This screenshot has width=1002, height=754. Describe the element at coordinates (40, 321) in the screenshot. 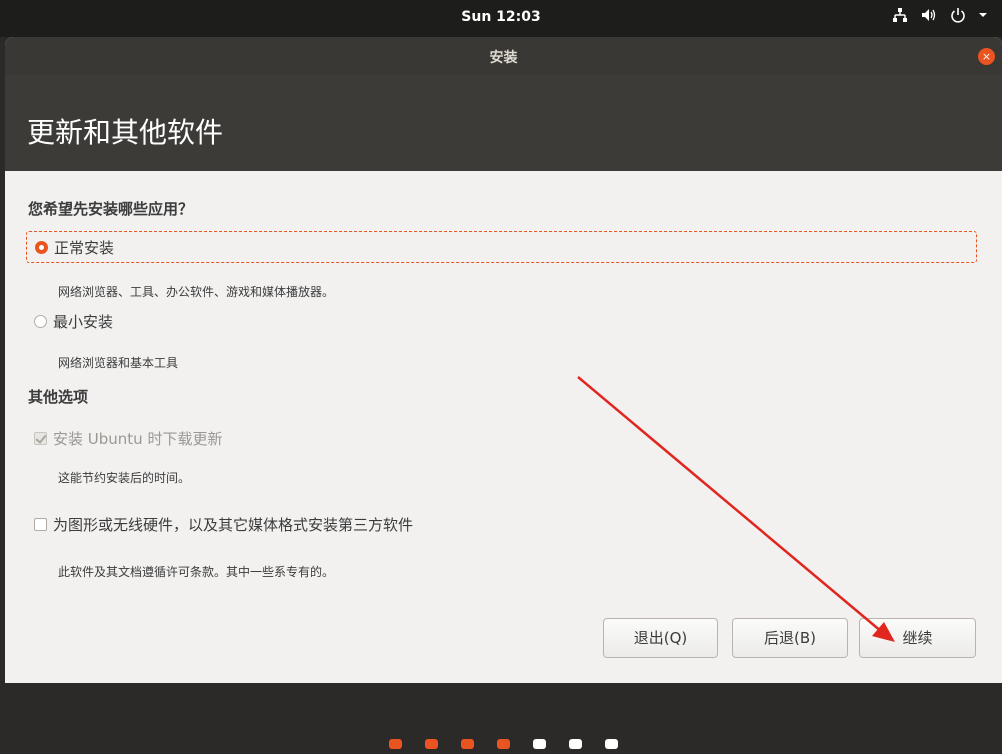

I see `radio-unselected-icon` at that location.